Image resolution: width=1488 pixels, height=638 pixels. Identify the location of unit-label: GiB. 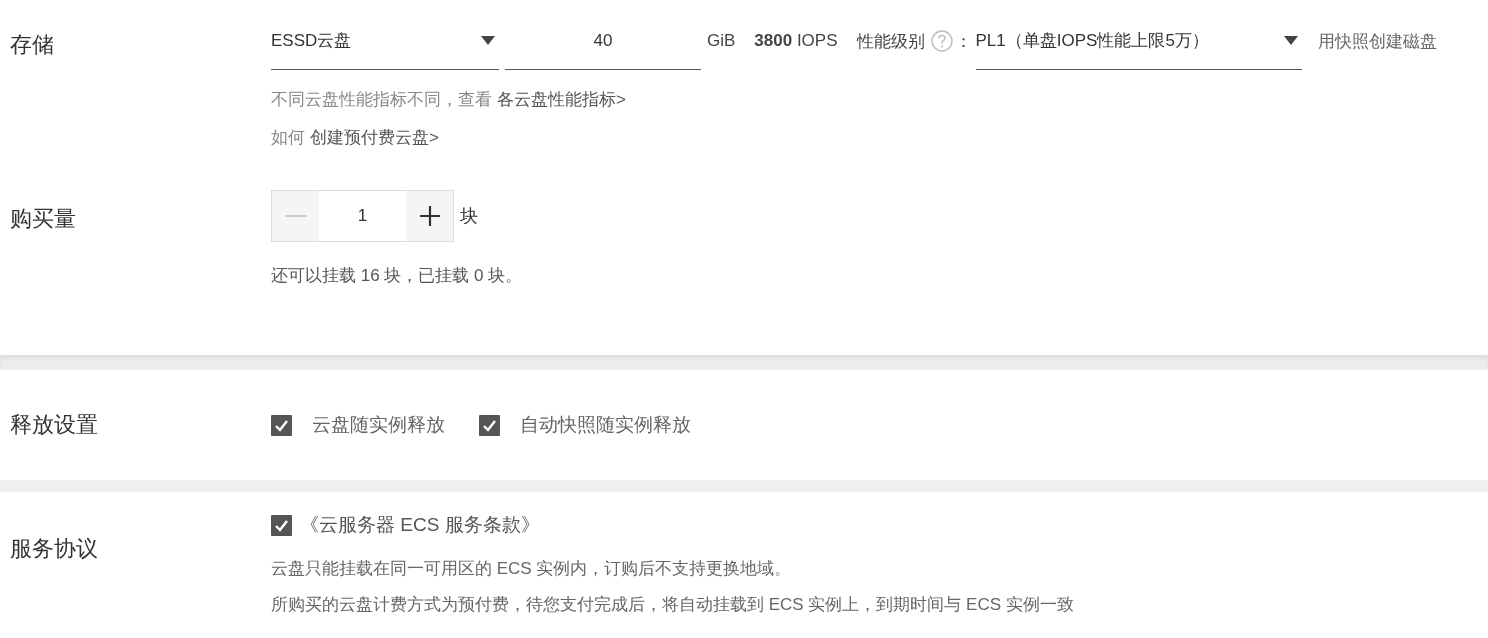
(721, 41).